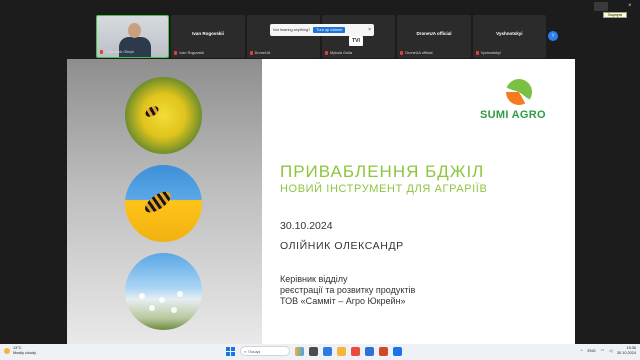  Describe the element at coordinates (327, 351) in the screenshot. I see `edge-icon` at that location.